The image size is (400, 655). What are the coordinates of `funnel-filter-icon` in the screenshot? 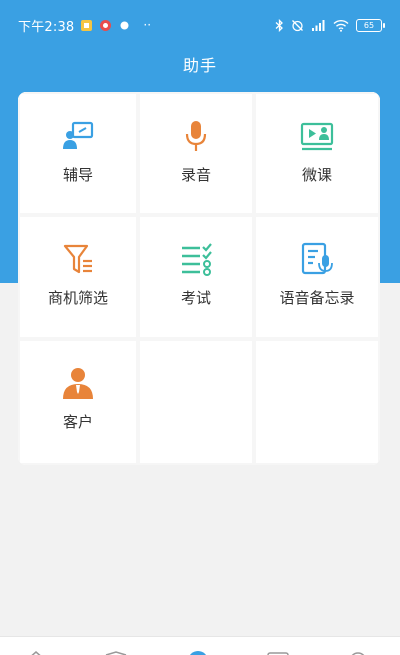 It's located at (77, 259).